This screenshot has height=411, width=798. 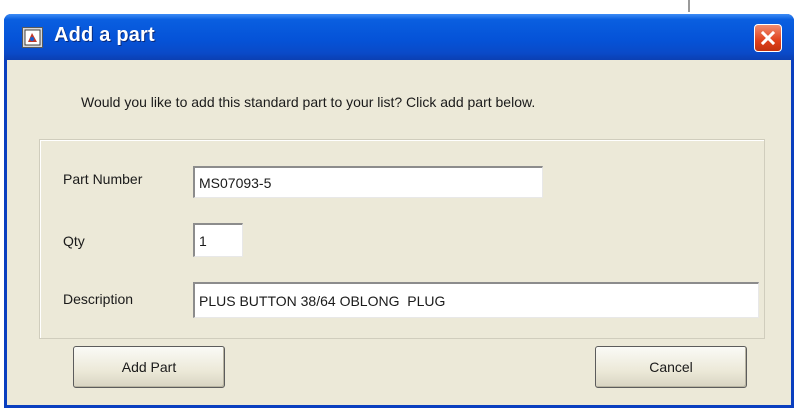 I want to click on part-number-label: Part Number, so click(x=103, y=179).